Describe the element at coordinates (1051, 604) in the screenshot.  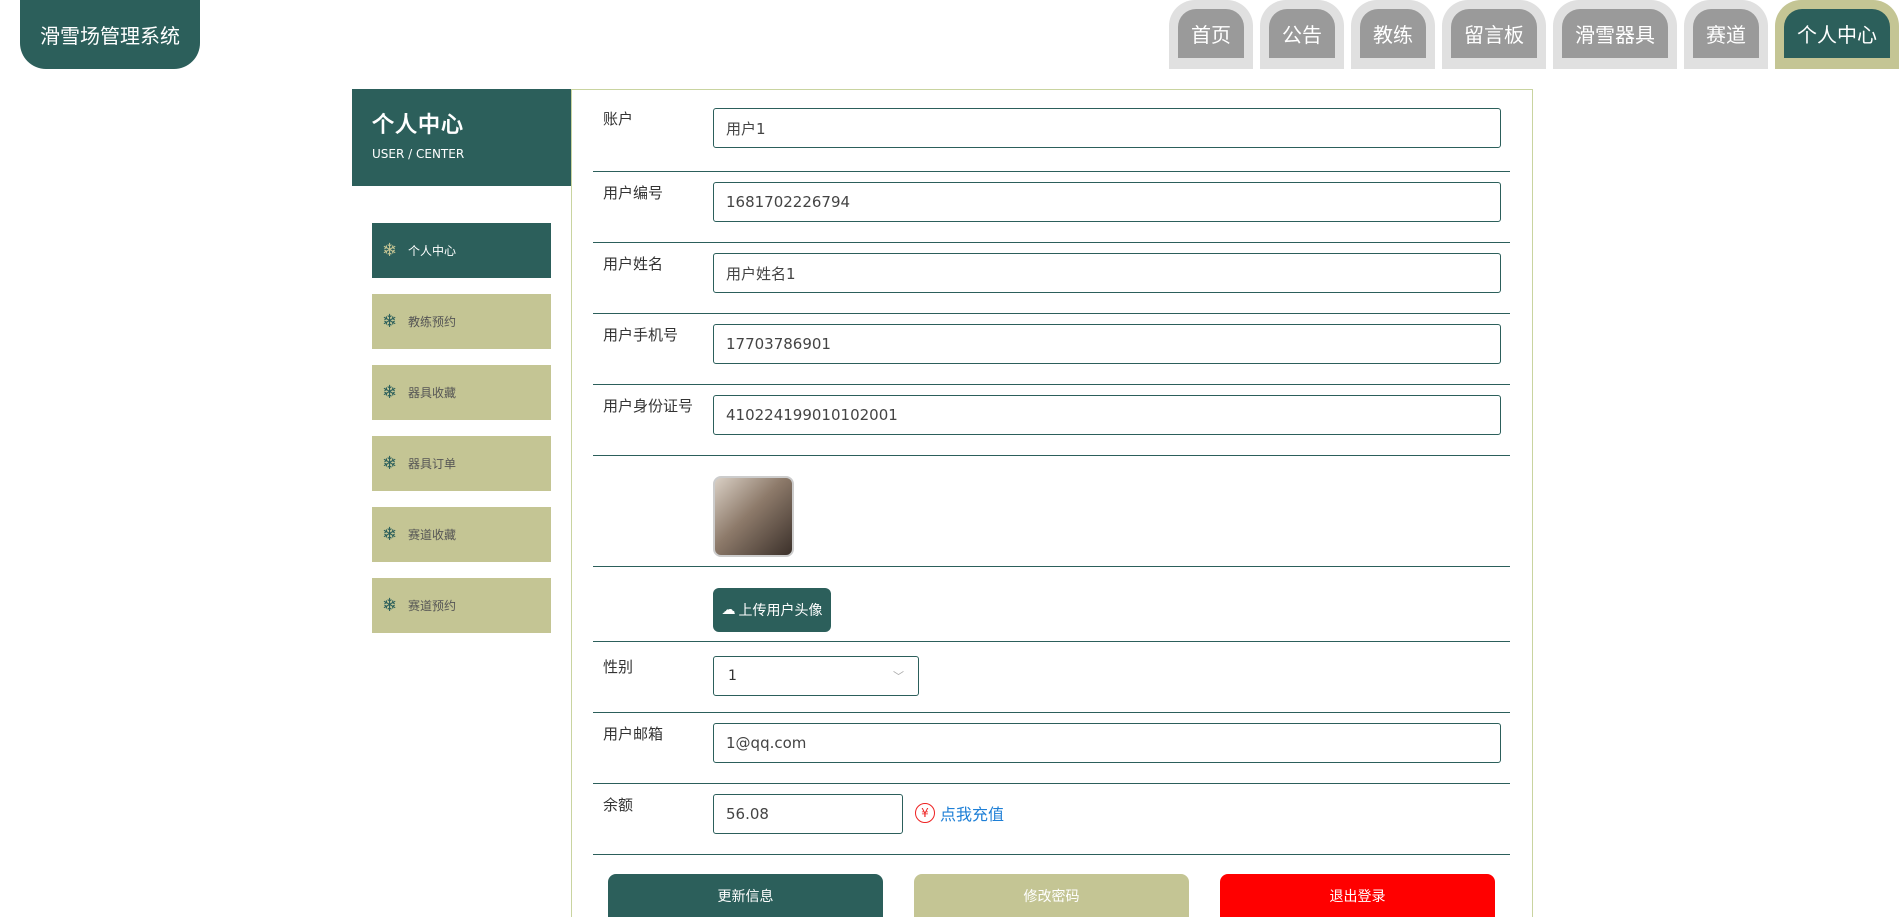
I see `form-row-upload: ☁ 上传用户头像` at that location.